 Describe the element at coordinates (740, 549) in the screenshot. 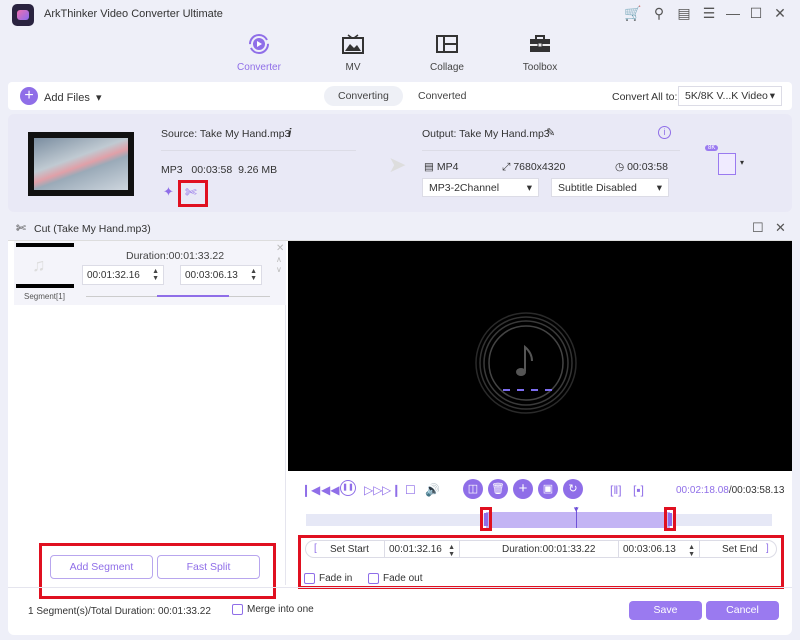

I see `set-end-button: Set End` at that location.